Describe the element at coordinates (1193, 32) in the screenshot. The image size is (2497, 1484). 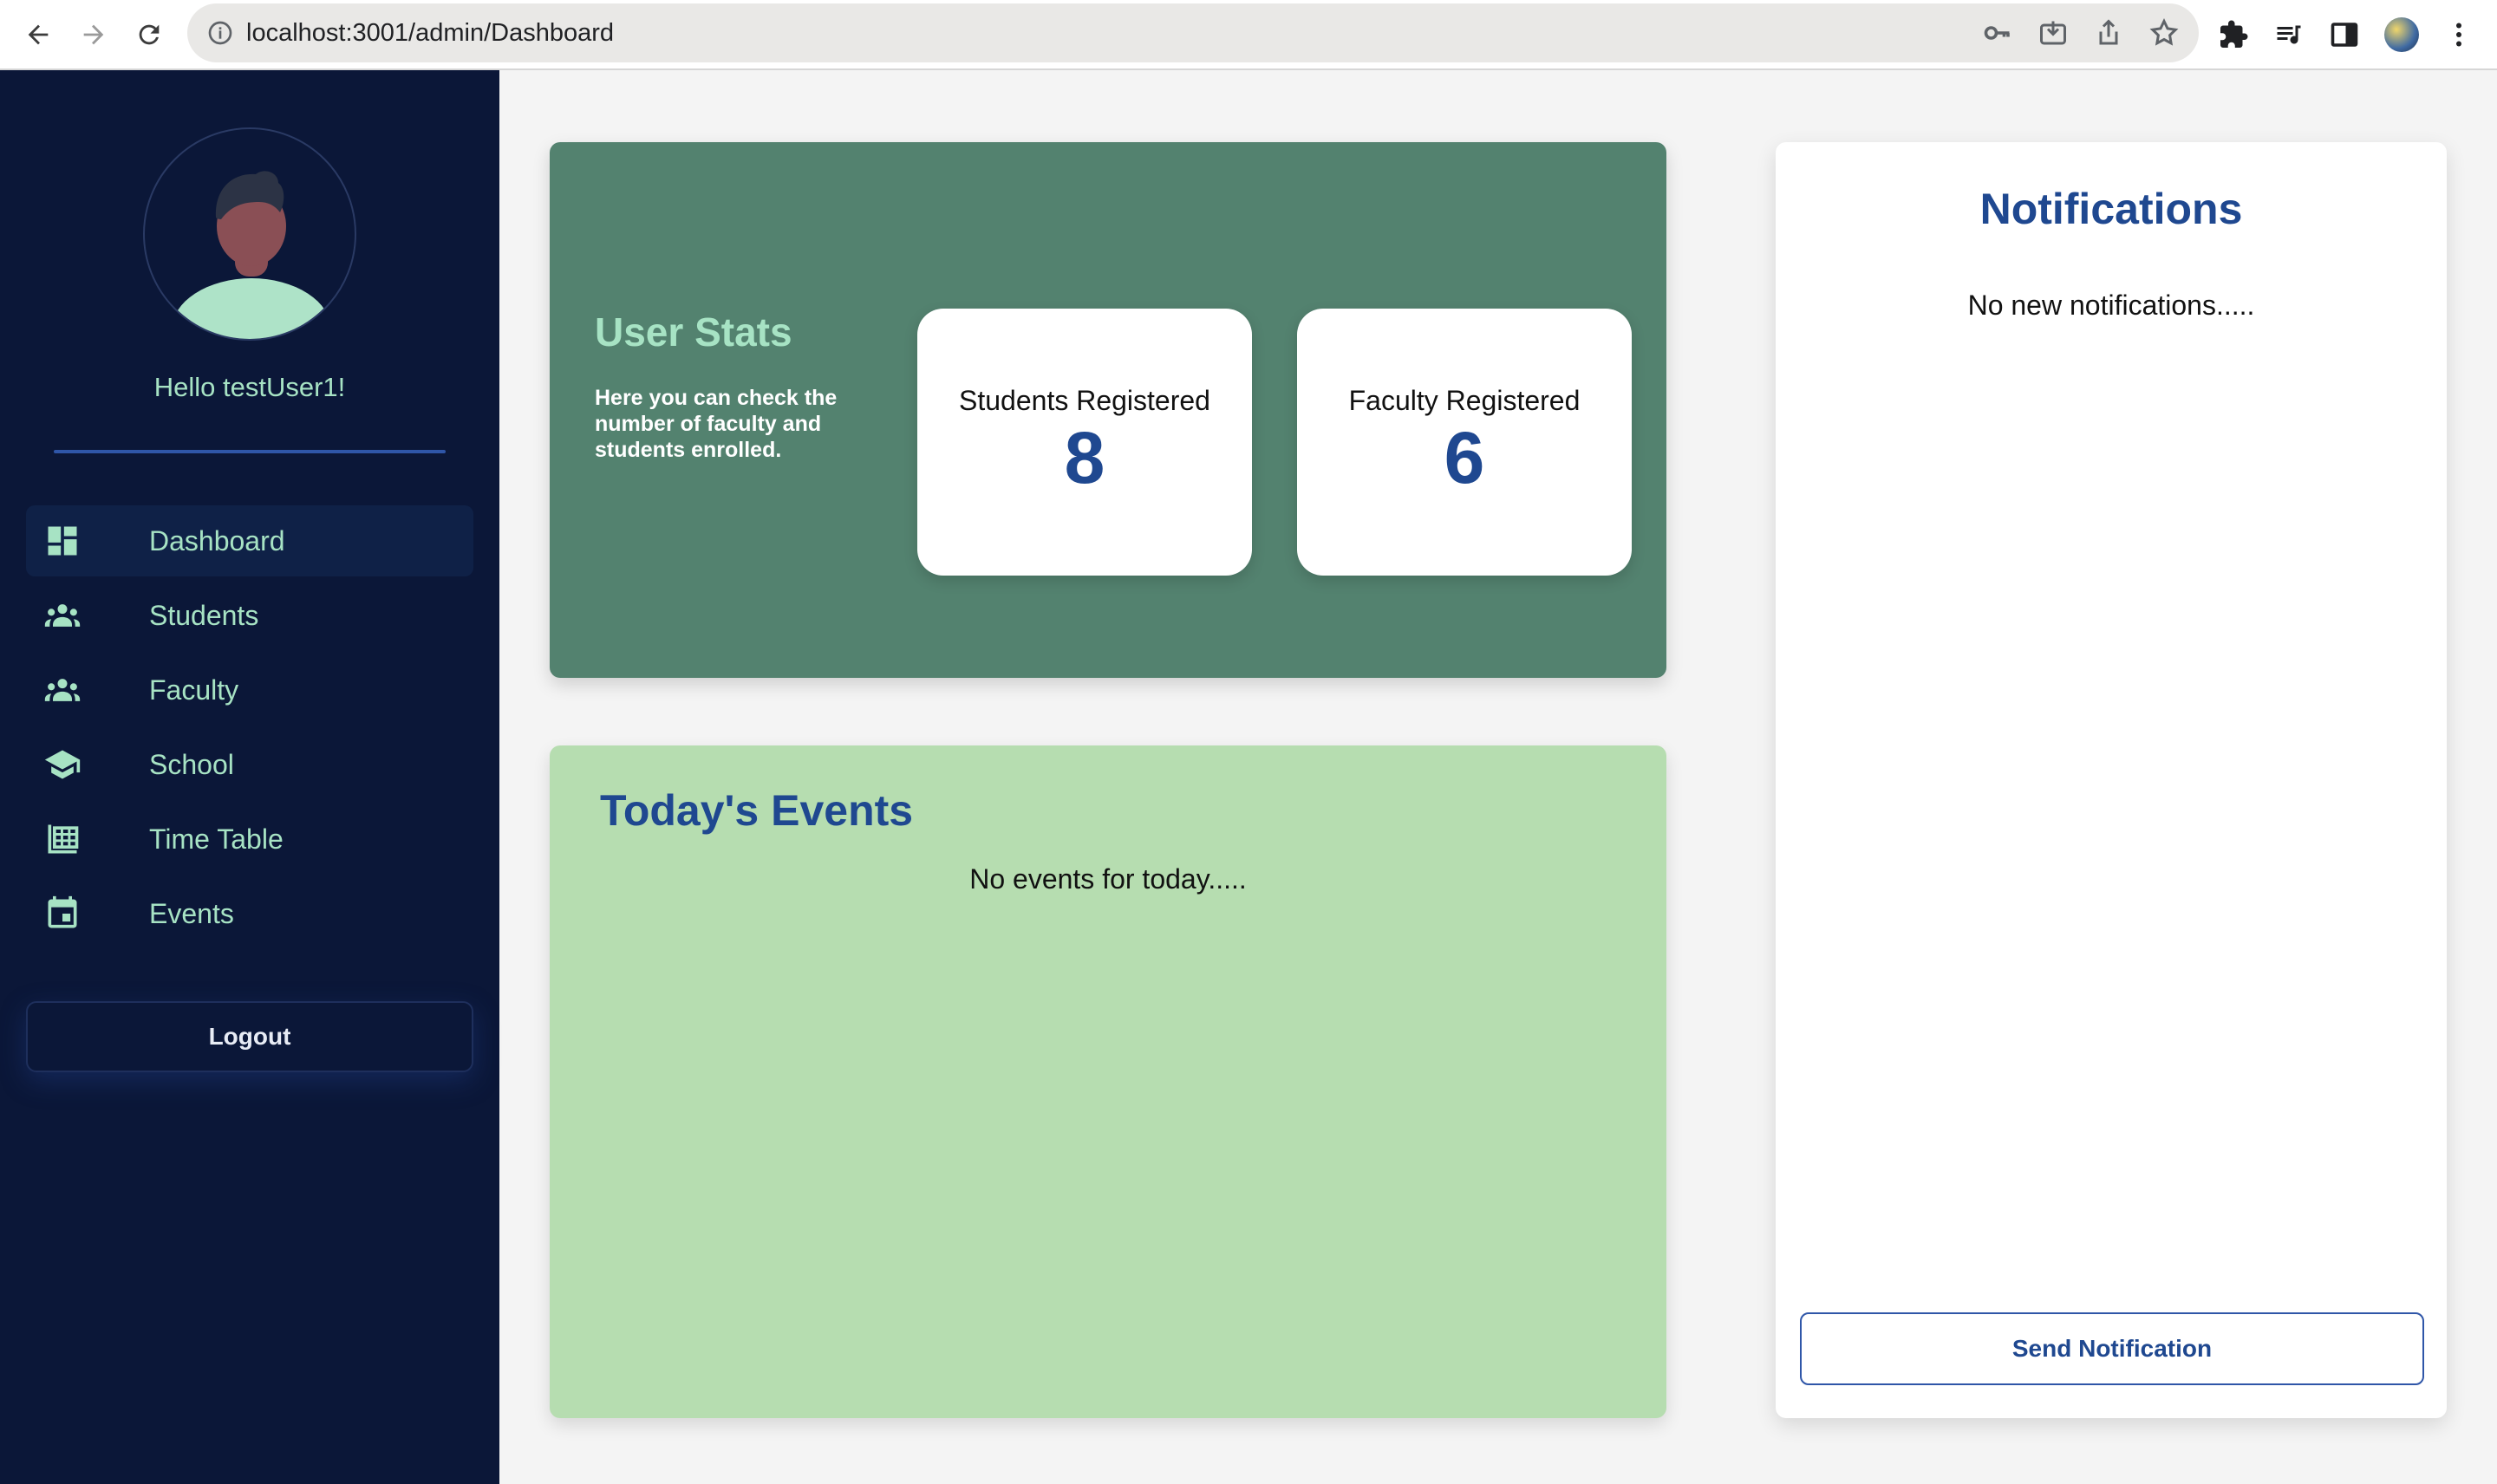
I see `address-bar: localhost:3001/admin/Dashboard` at that location.